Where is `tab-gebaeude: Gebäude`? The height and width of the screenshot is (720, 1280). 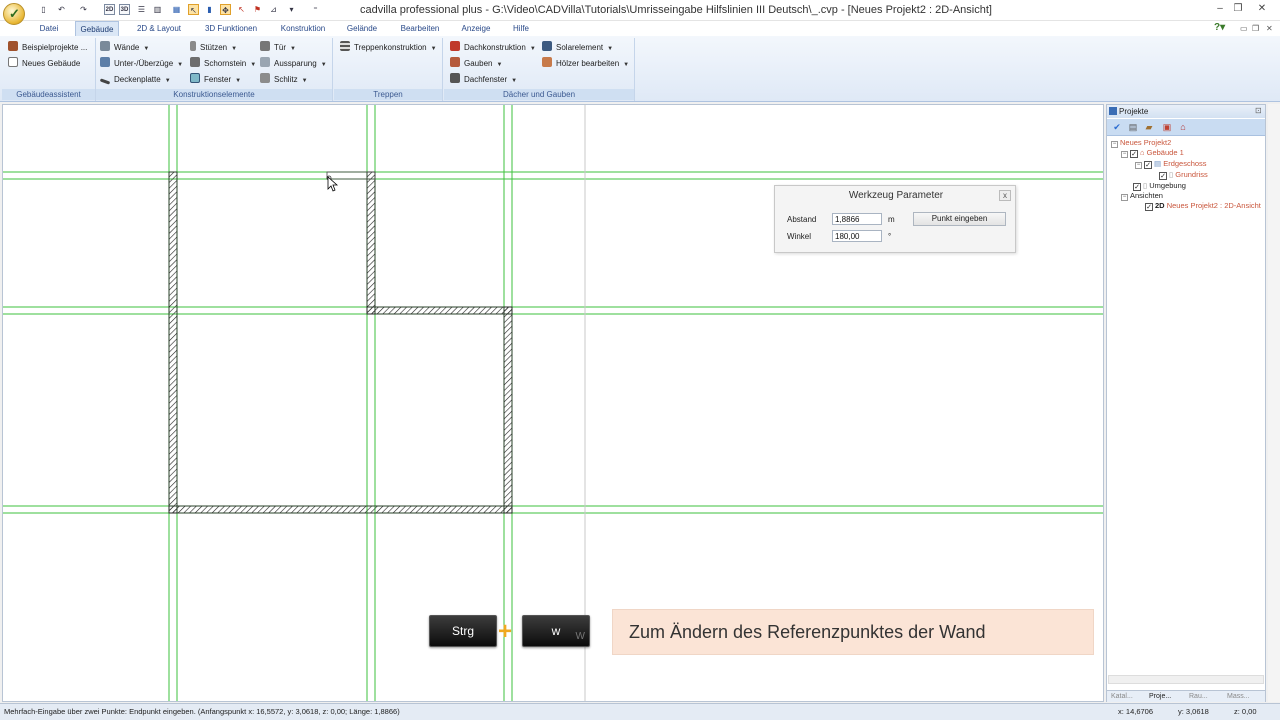 tab-gebaeude: Gebäude is located at coordinates (97, 28).